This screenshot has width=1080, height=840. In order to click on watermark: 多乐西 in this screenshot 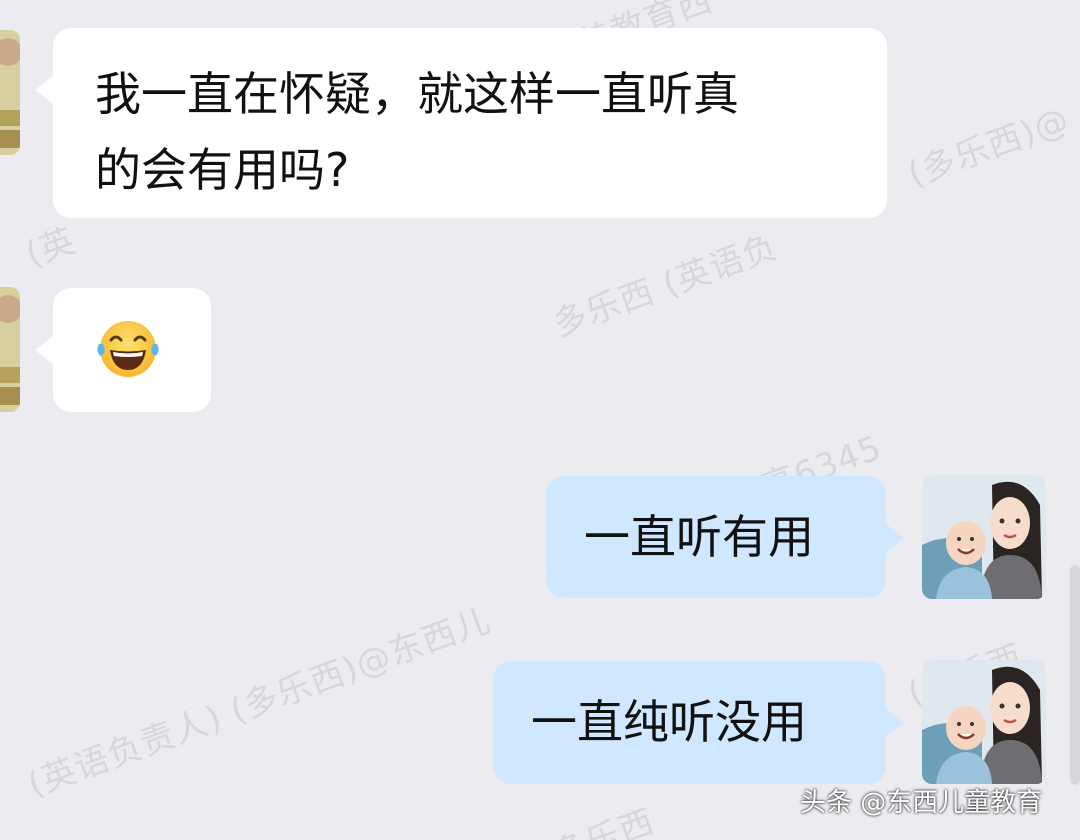, I will do `click(604, 820)`.